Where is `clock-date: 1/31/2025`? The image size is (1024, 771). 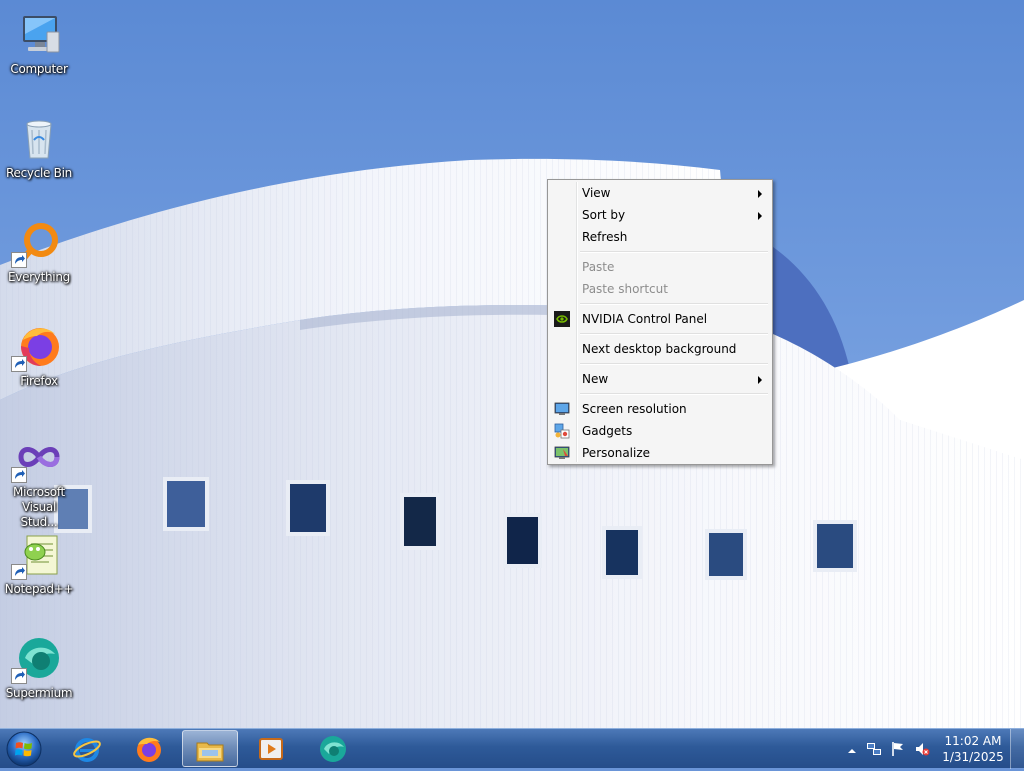
clock-date: 1/31/2025 is located at coordinates (973, 757).